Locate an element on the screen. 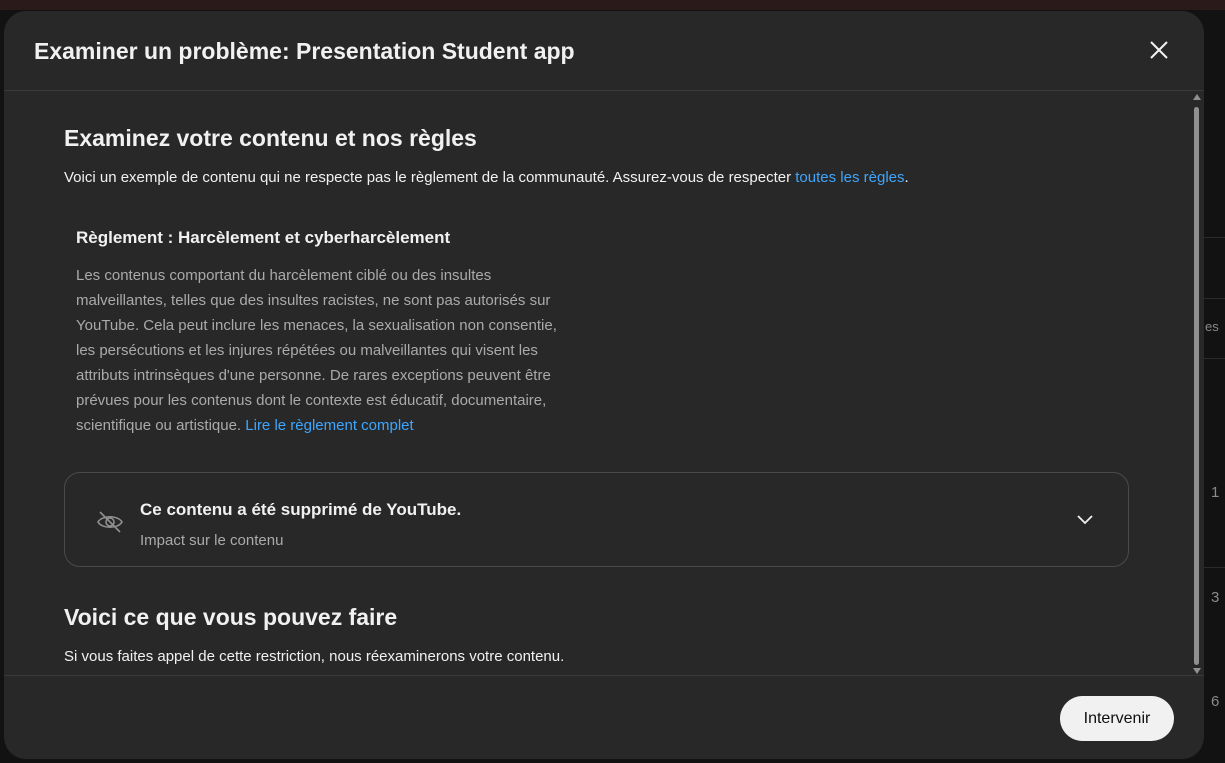 This screenshot has height=763, width=1225. background-top-bar is located at coordinates (612, 5).